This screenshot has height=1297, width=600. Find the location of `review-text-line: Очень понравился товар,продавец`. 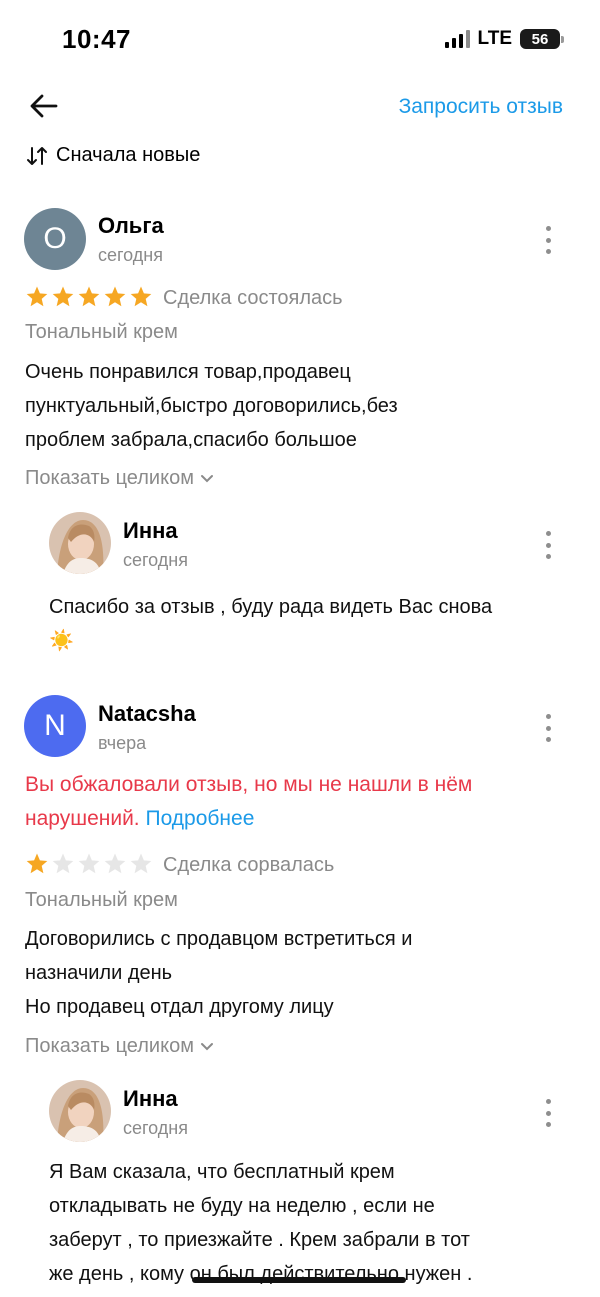

review-text-line: Очень понравился товар,продавец is located at coordinates (188, 372).